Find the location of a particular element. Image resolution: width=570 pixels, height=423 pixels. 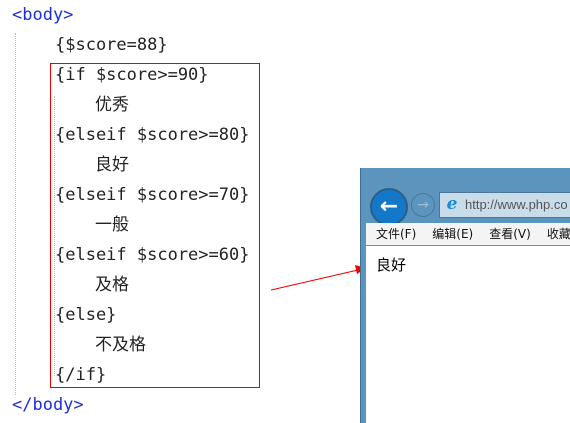

back-button: ← is located at coordinates (389, 207).